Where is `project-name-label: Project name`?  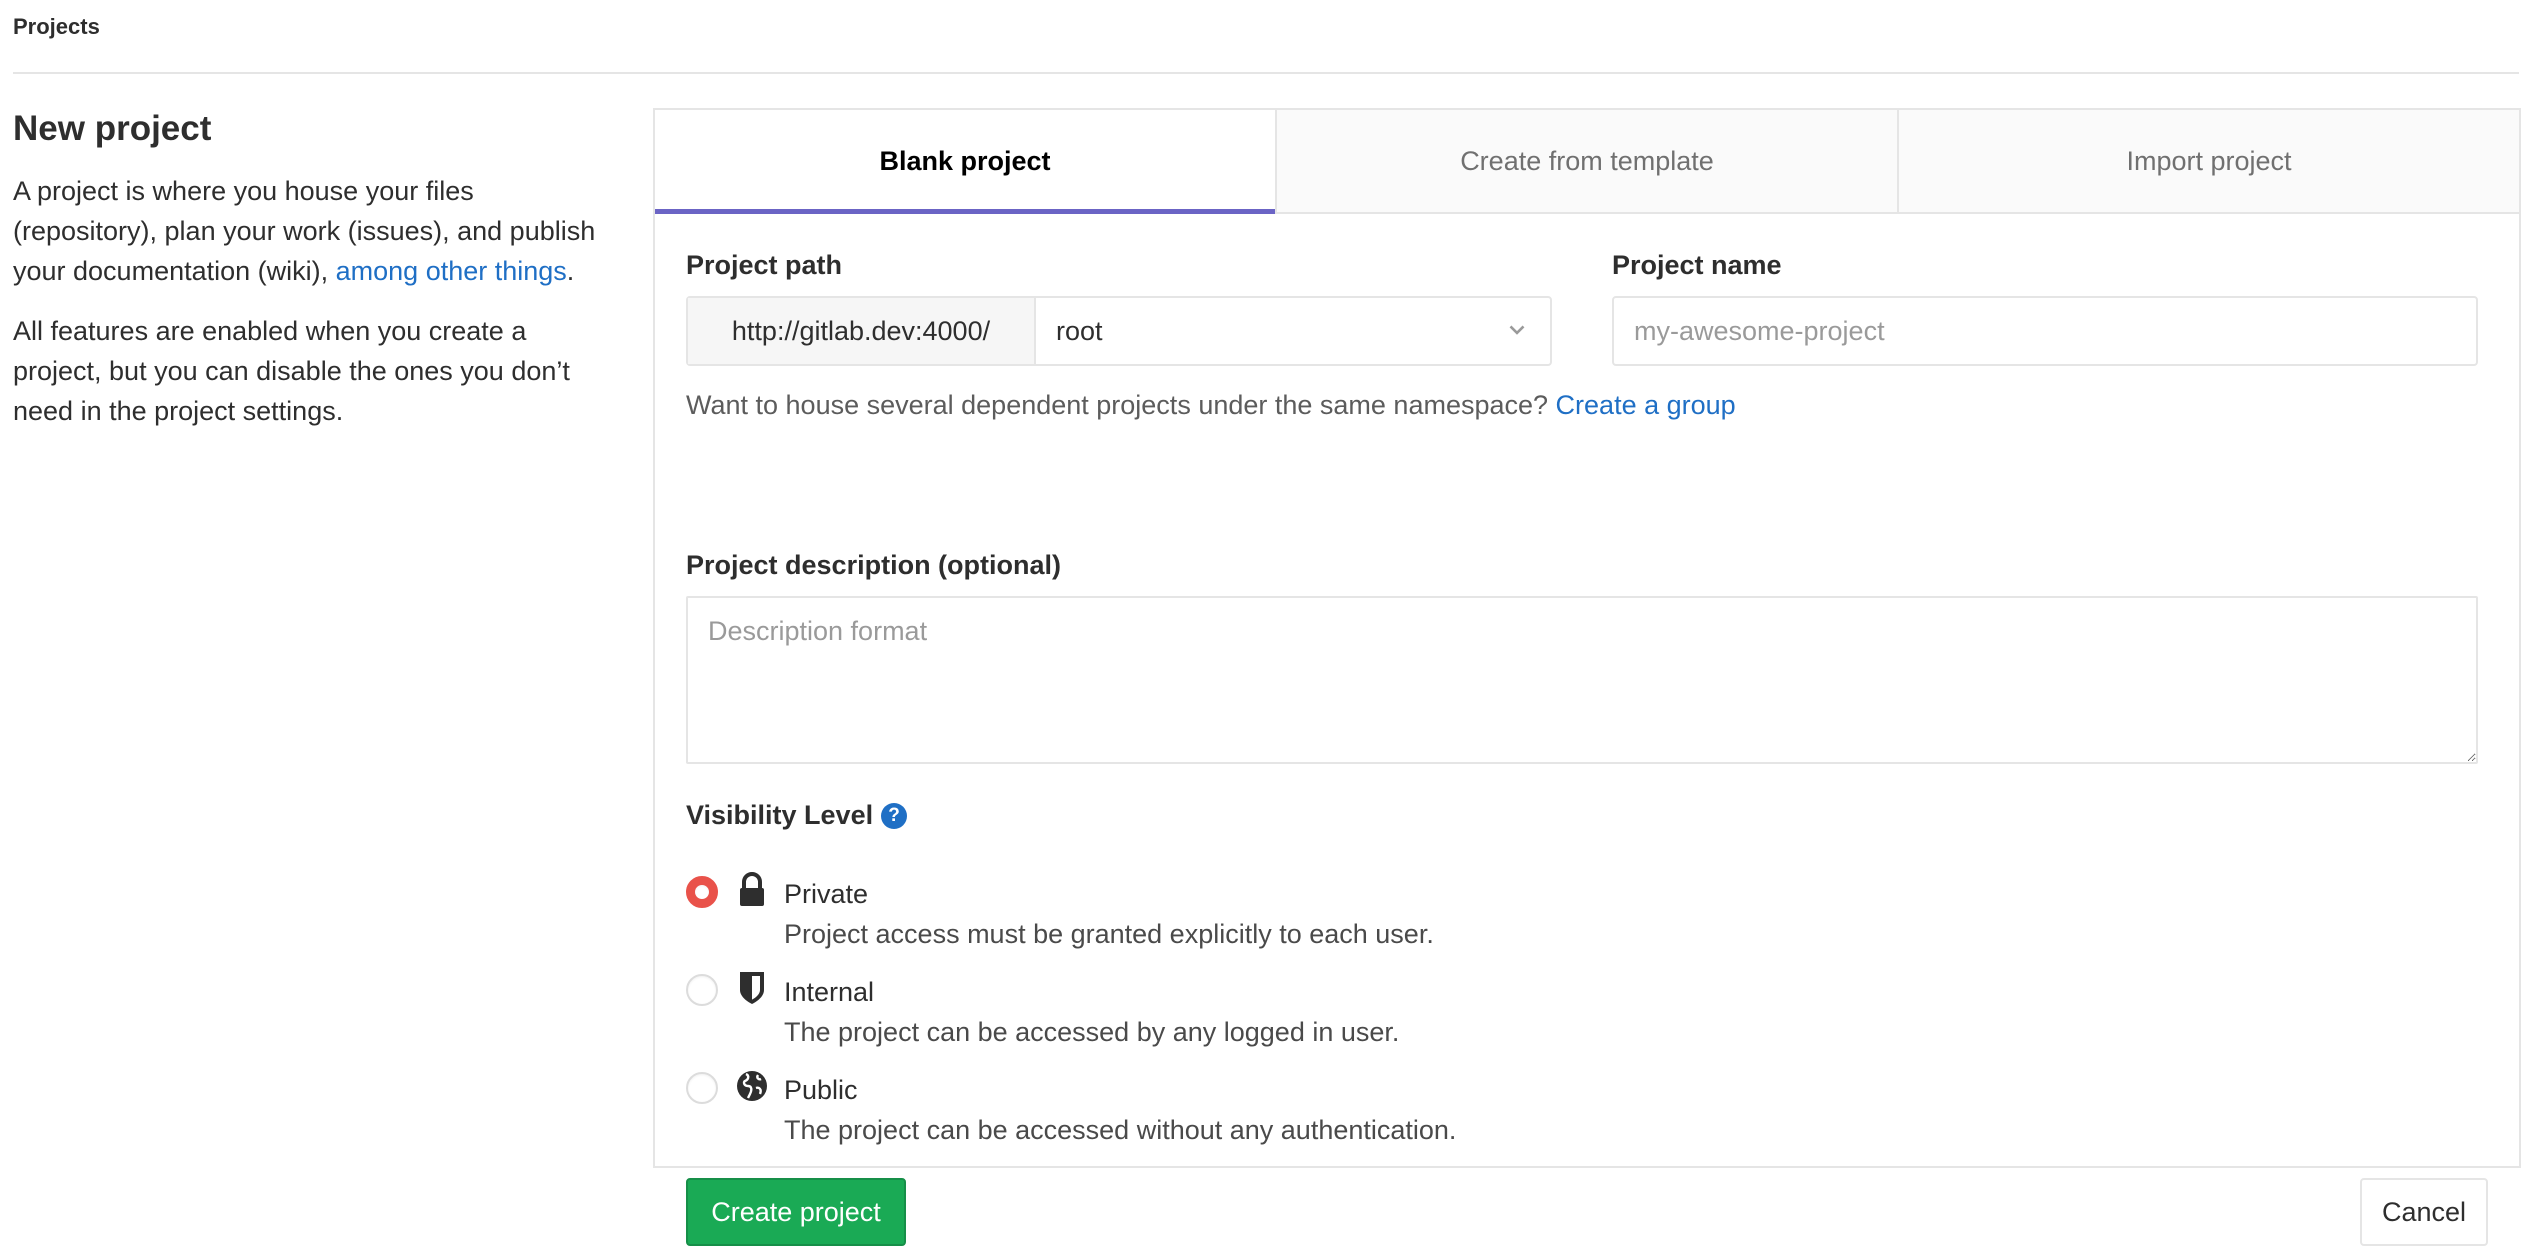
project-name-label: Project name is located at coordinates (1697, 265).